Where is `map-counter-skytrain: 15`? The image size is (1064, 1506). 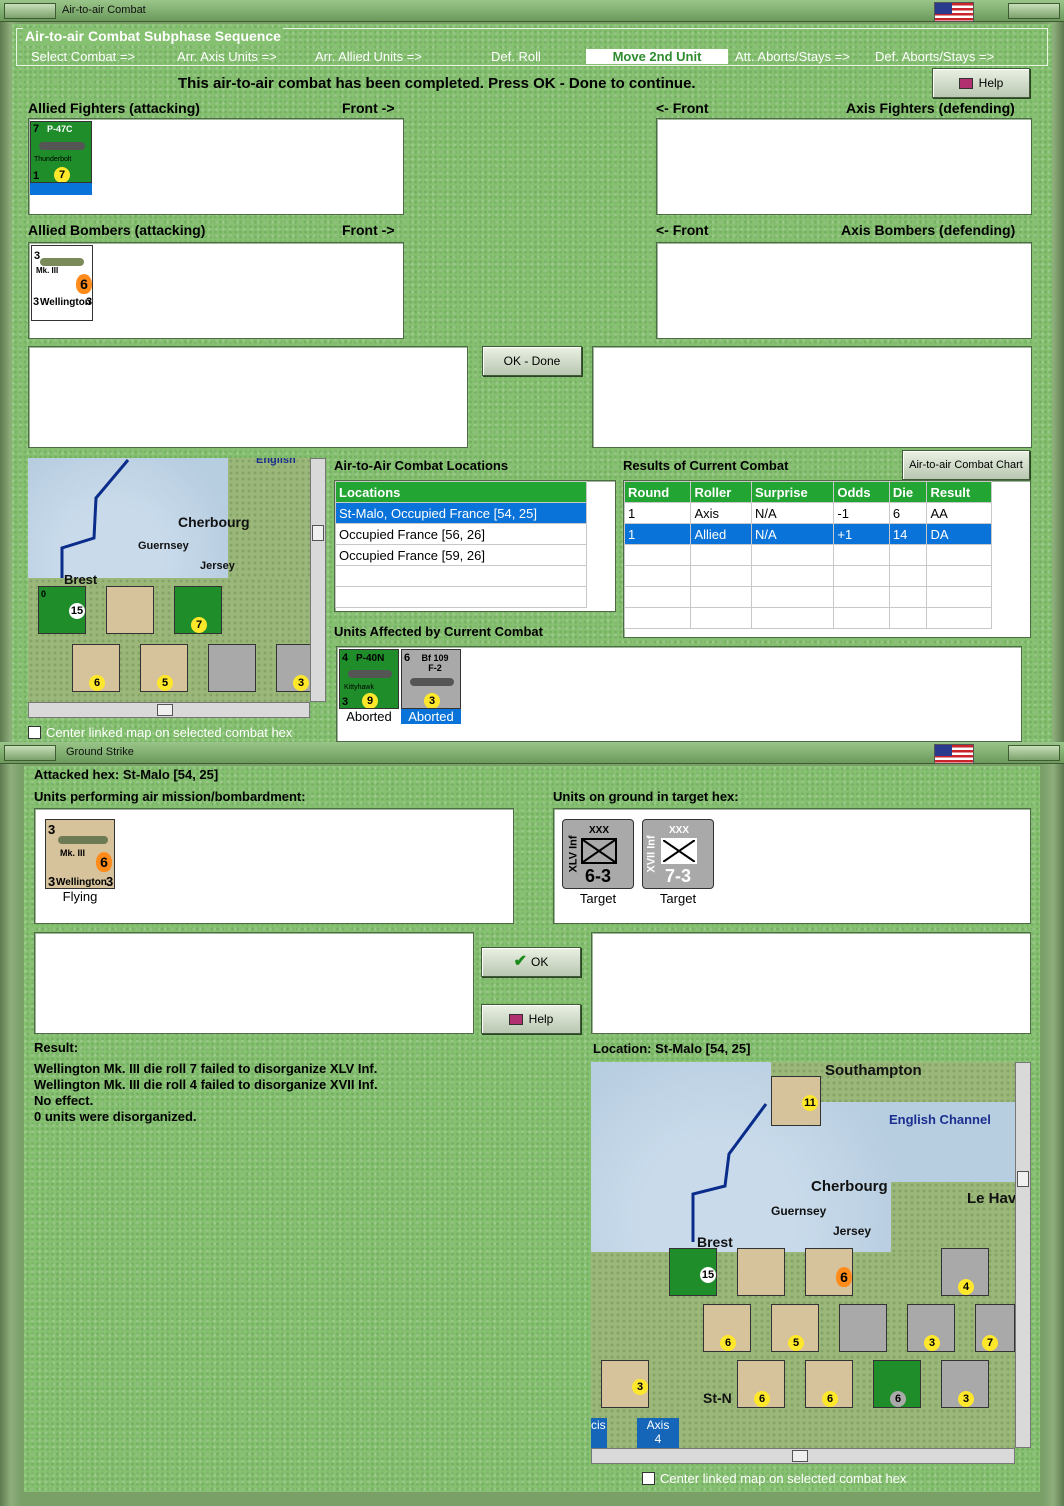
map-counter-skytrain: 15 is located at coordinates (693, 1272).